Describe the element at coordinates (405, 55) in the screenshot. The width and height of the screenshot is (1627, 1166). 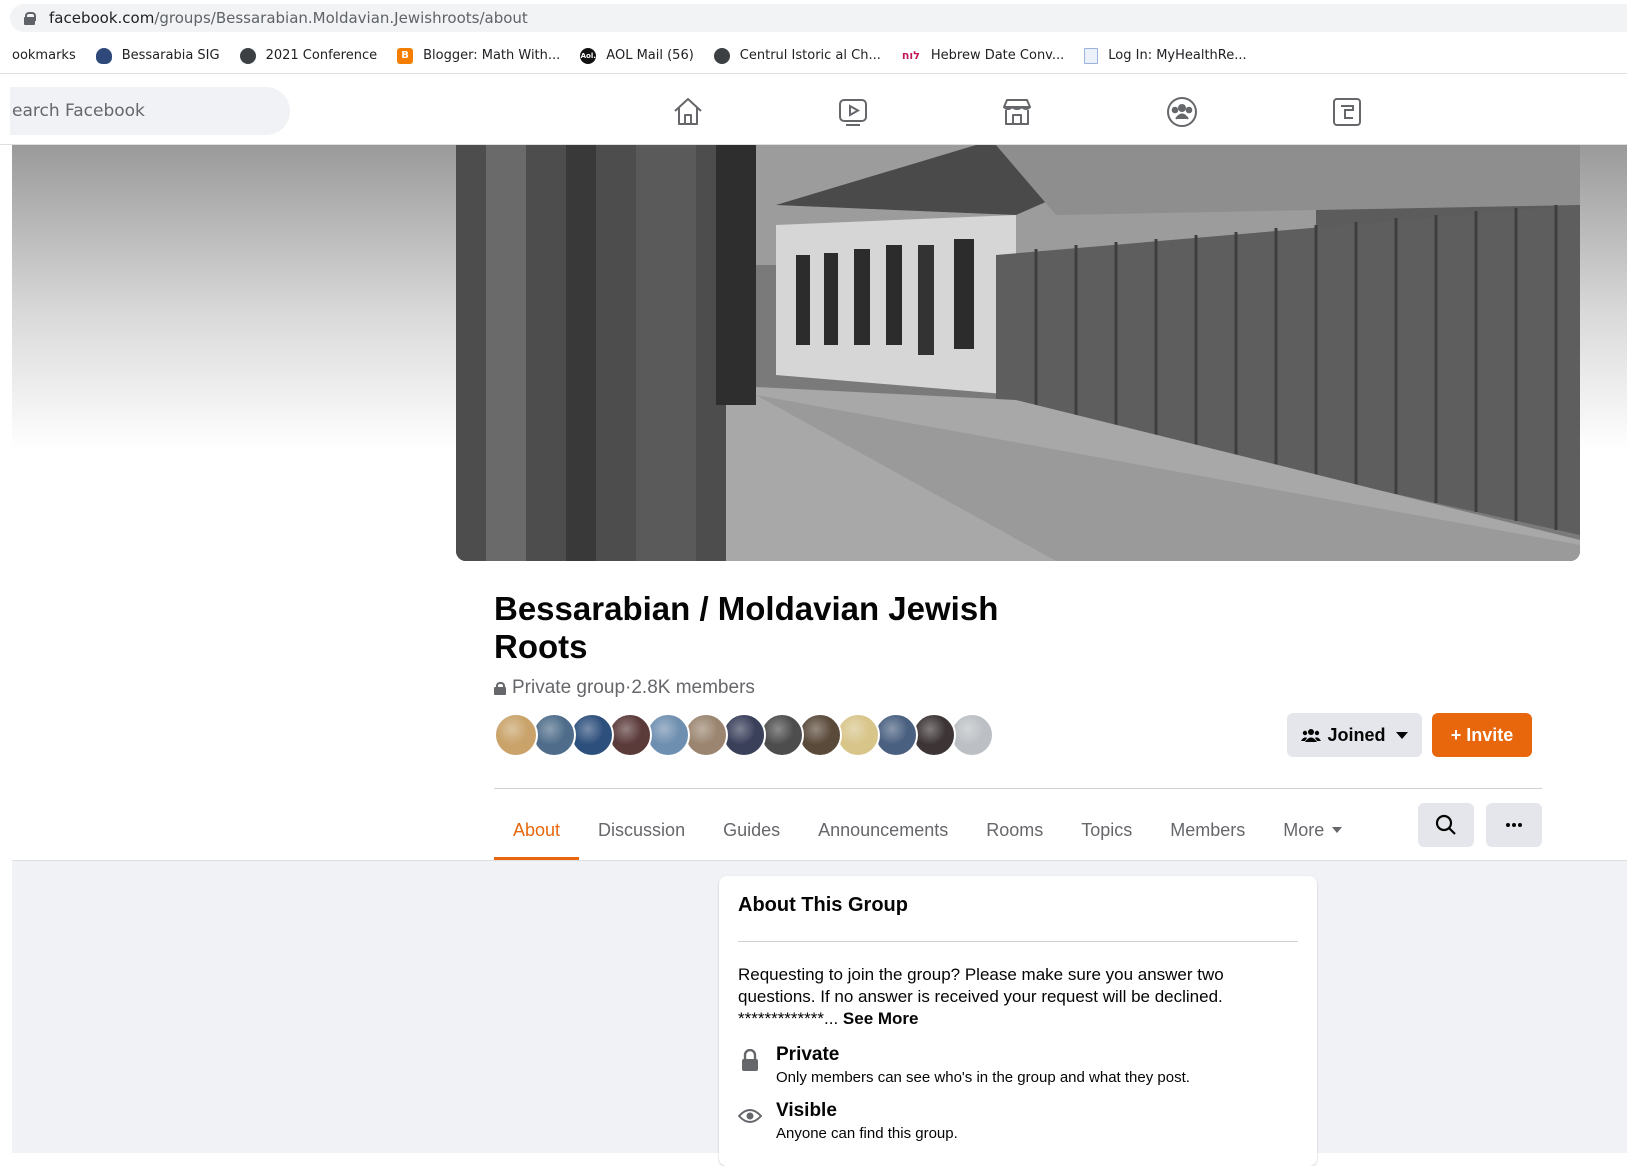
I see `blogger-icon: B` at that location.